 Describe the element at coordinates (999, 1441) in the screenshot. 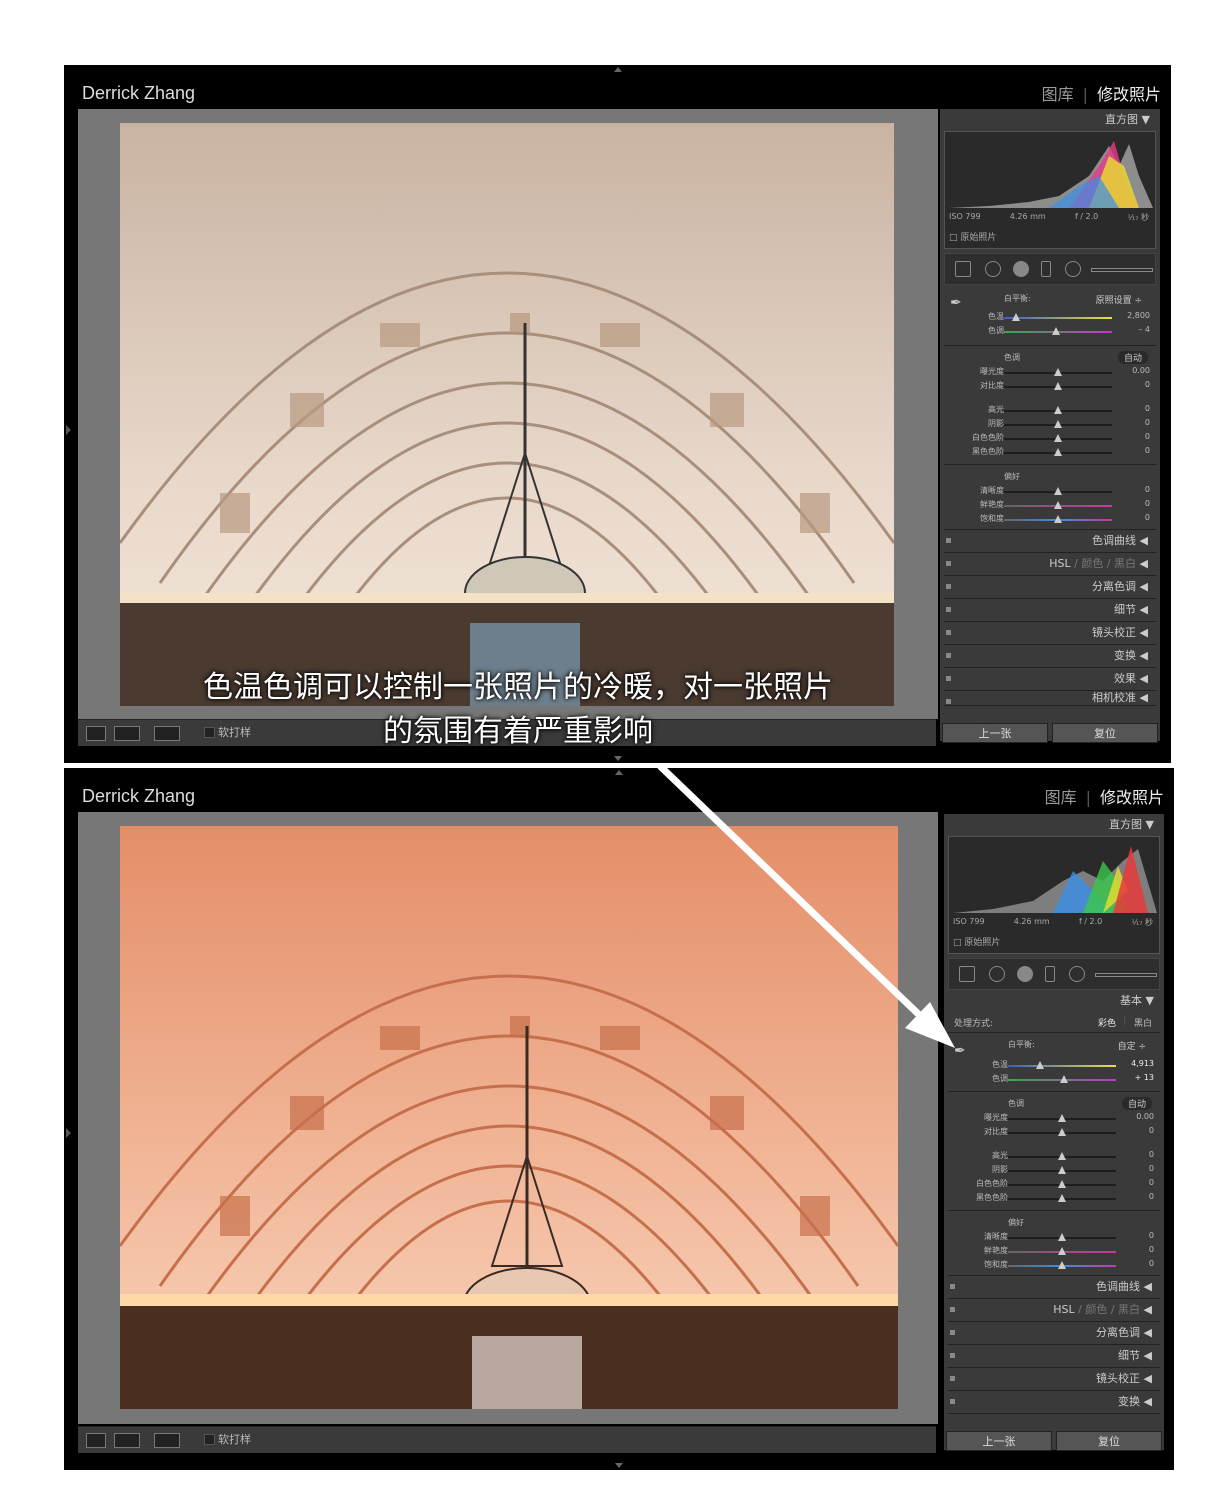

I see `previous-button: 上一张` at that location.